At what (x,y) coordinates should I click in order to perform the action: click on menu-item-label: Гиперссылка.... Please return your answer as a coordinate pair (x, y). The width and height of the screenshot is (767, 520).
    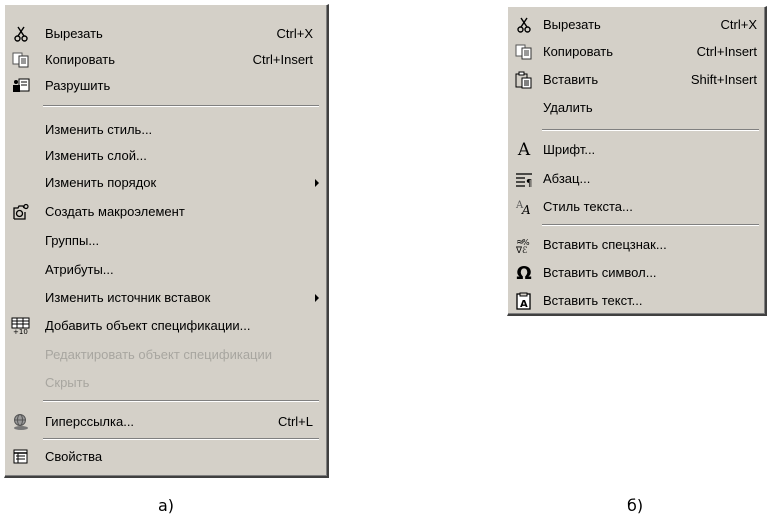
    Looking at the image, I should click on (90, 421).